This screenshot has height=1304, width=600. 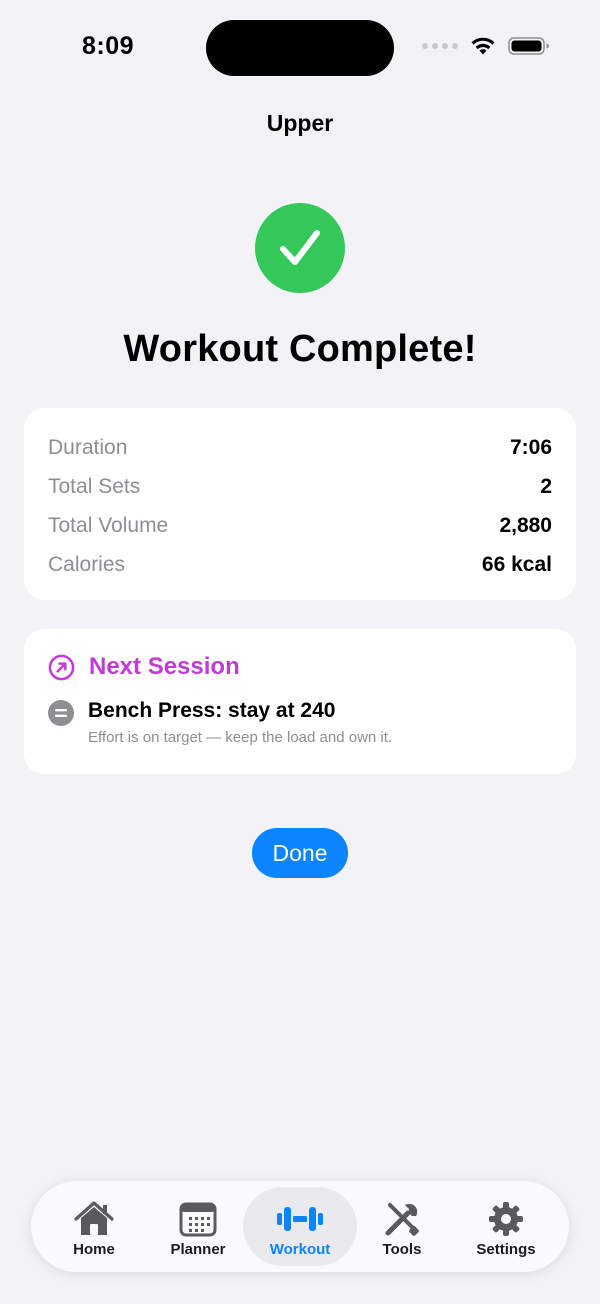 I want to click on cellular-signal-icon, so click(x=440, y=46).